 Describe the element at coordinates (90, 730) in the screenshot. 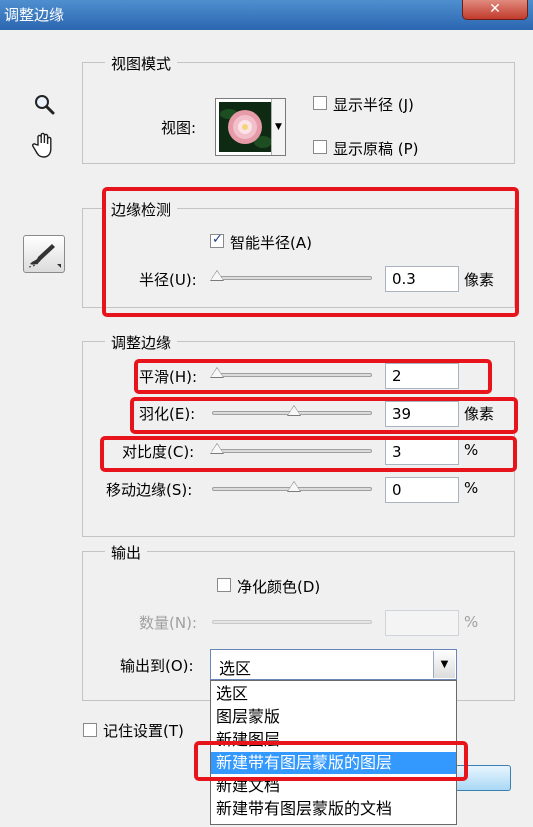

I see `remember-settings-checkbox` at that location.